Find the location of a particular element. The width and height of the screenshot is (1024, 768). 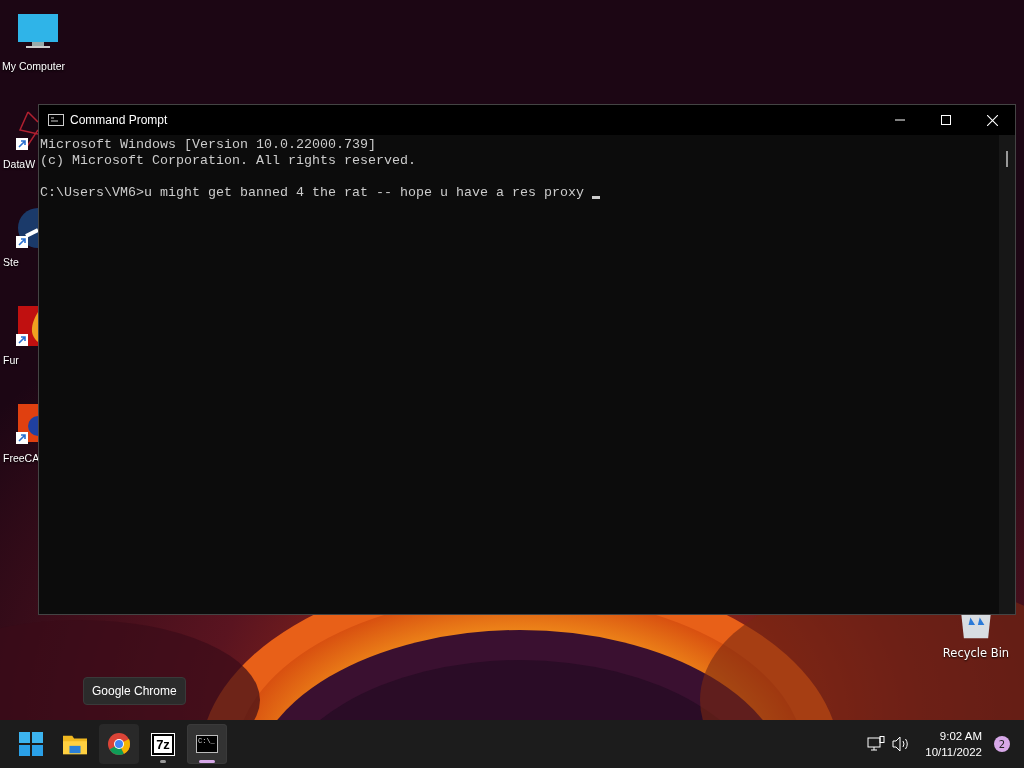

network-icon is located at coordinates (876, 744).